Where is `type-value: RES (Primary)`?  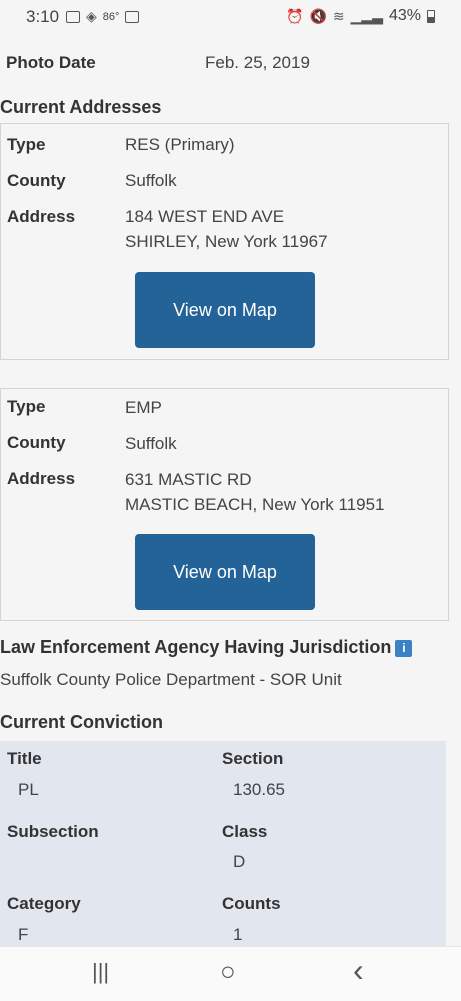
type-value: RES (Primary) is located at coordinates (180, 144).